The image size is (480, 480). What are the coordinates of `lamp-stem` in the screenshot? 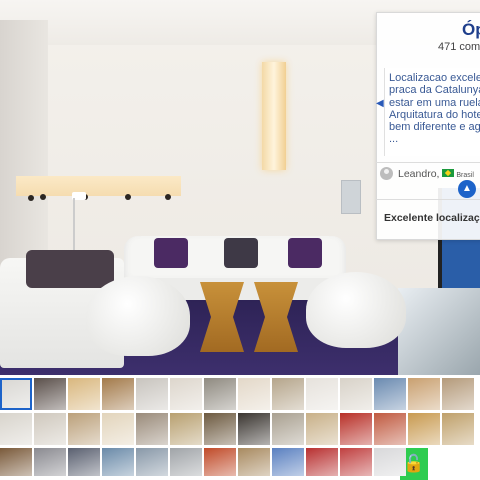 It's located at (74, 225).